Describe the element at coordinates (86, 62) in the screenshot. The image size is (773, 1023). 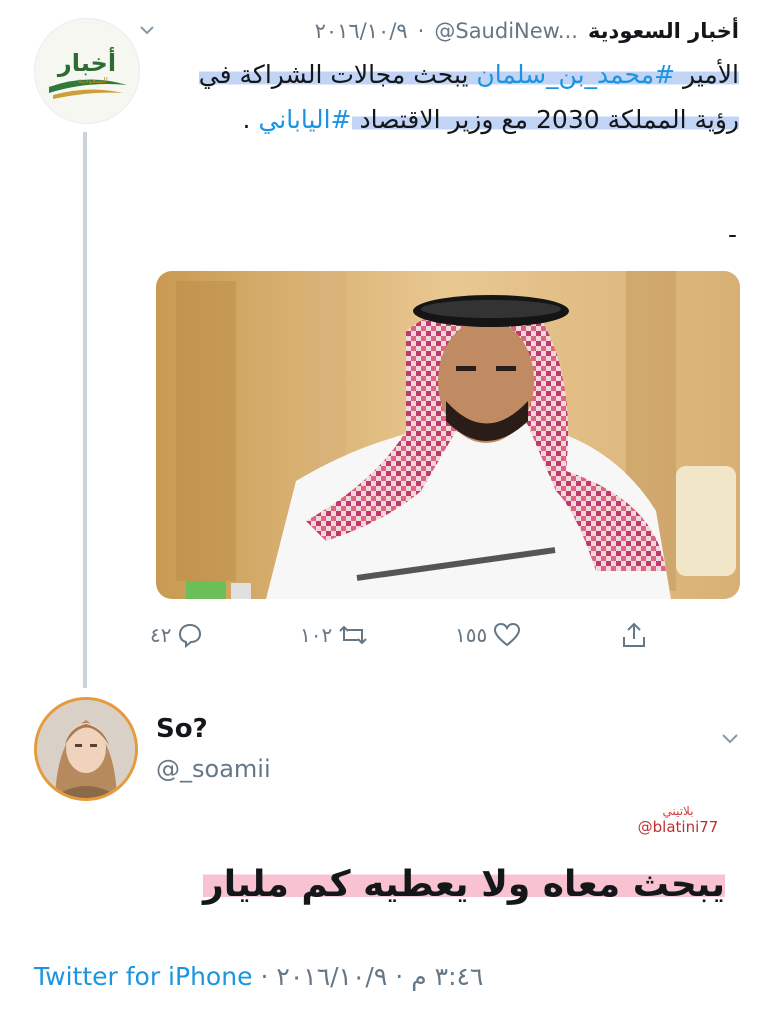
I see `svg-text: أخبار` at that location.